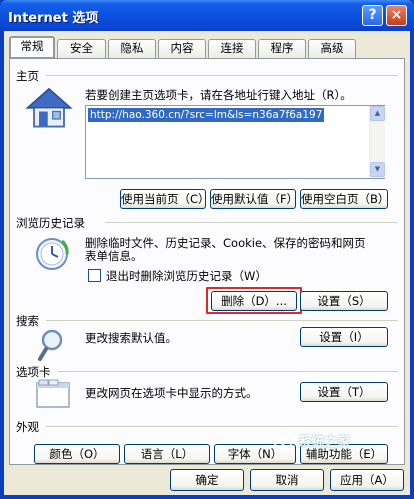 This screenshot has height=499, width=414. What do you see at coordinates (131, 338) in the screenshot?
I see `search-description: 更改搜索默认值。` at bounding box center [131, 338].